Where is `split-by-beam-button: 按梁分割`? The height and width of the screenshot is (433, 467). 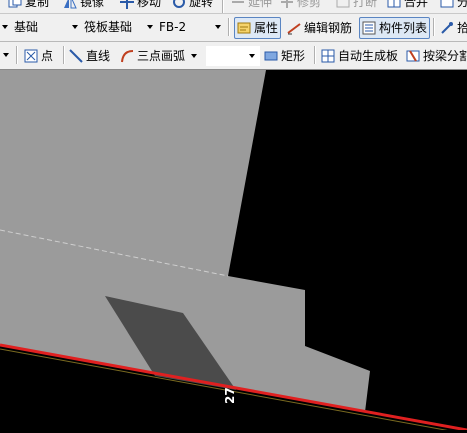
split-by-beam-button: 按梁分割 is located at coordinates (436, 56).